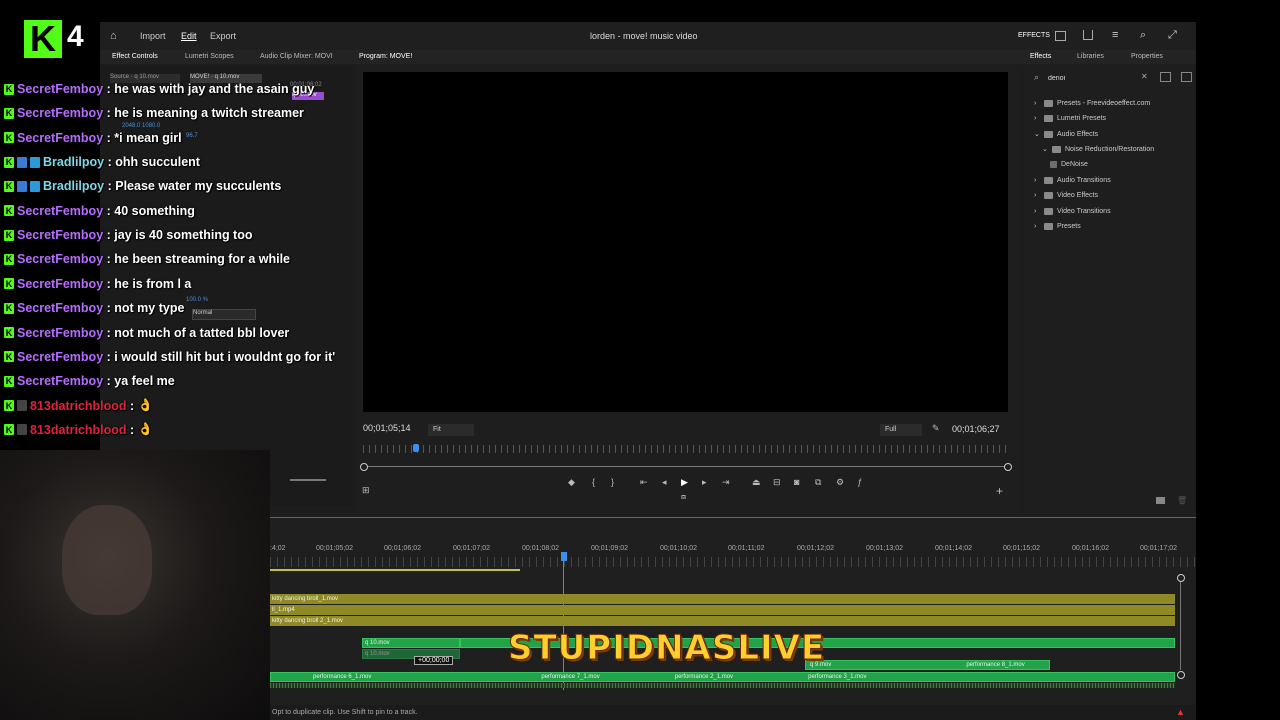 The height and width of the screenshot is (720, 1280). I want to click on delete-icon: 🗑, so click(1182, 500).